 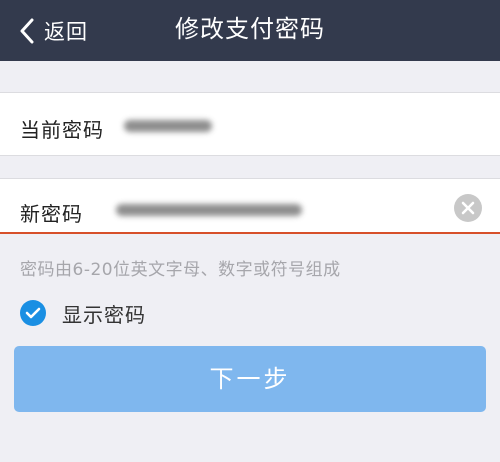 What do you see at coordinates (180, 270) in the screenshot?
I see `password-hint: 密码由6-20位英文字母、数字或符号组成` at bounding box center [180, 270].